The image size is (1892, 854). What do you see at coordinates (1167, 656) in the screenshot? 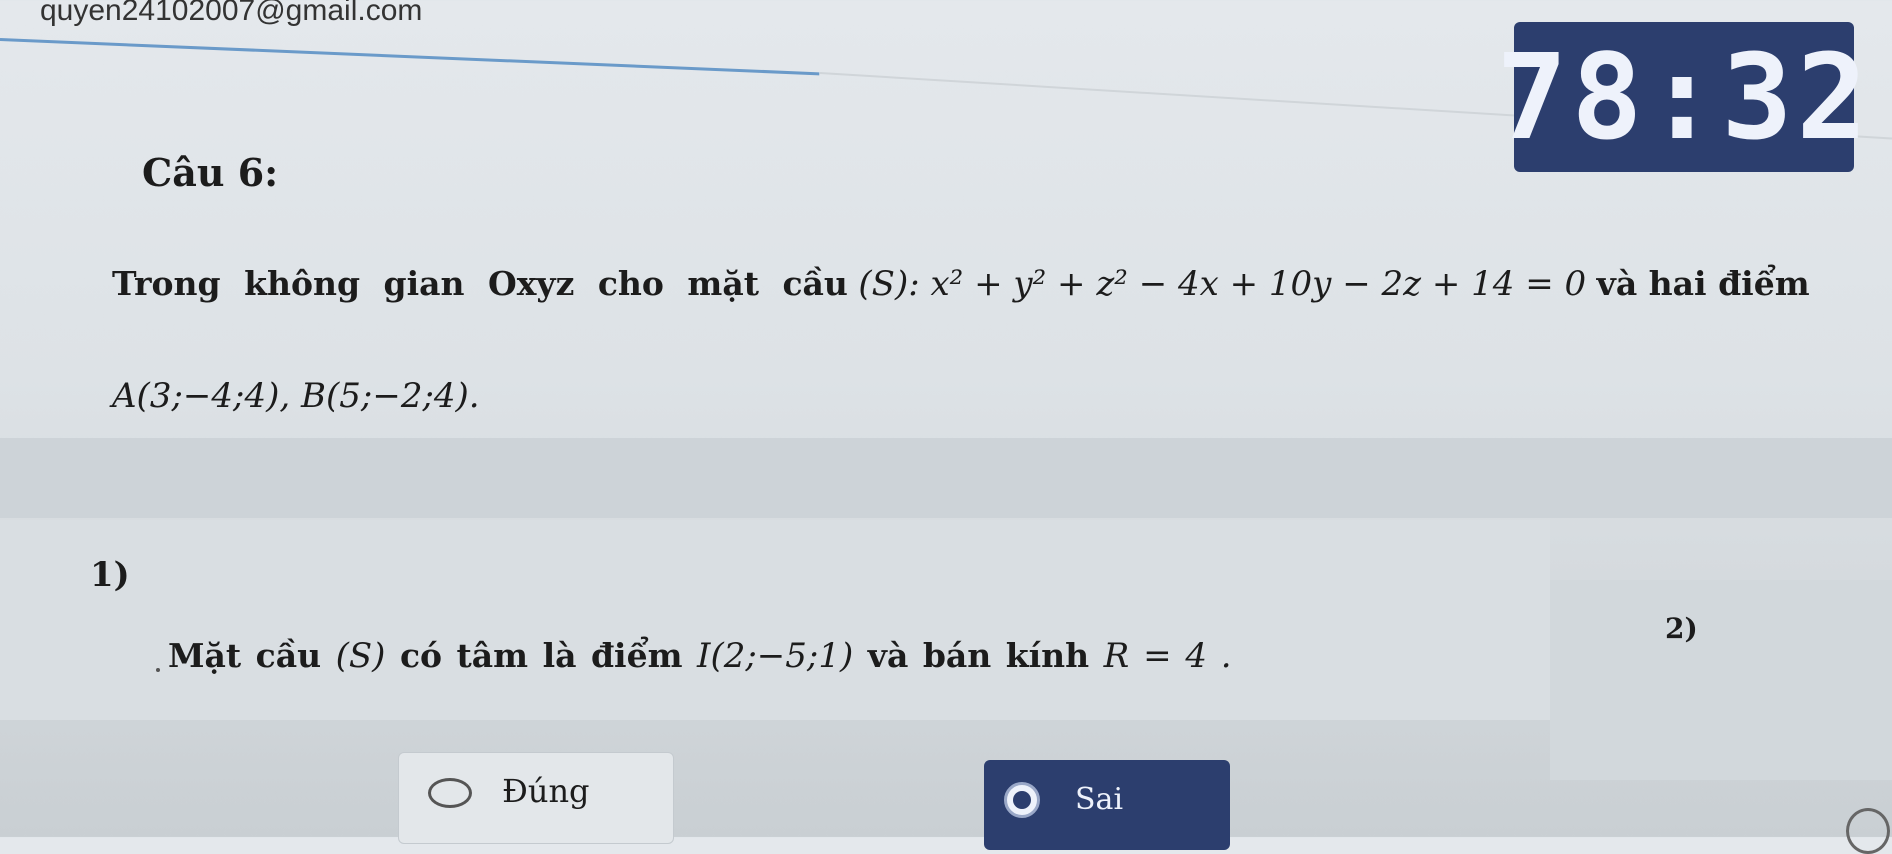
I see `statement-math-radius: R = 4 .` at bounding box center [1167, 656].